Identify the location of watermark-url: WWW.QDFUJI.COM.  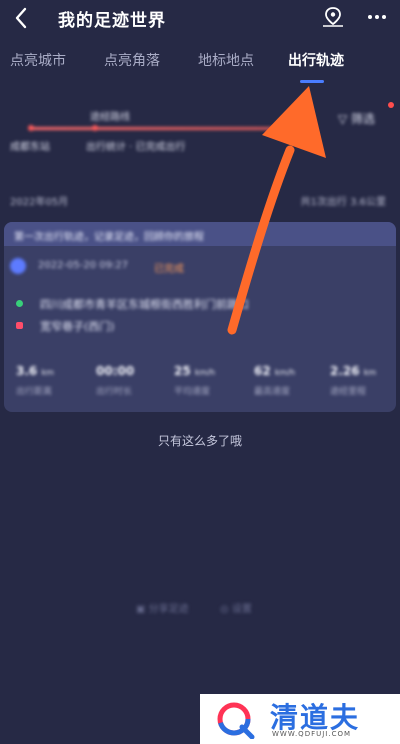
(312, 734).